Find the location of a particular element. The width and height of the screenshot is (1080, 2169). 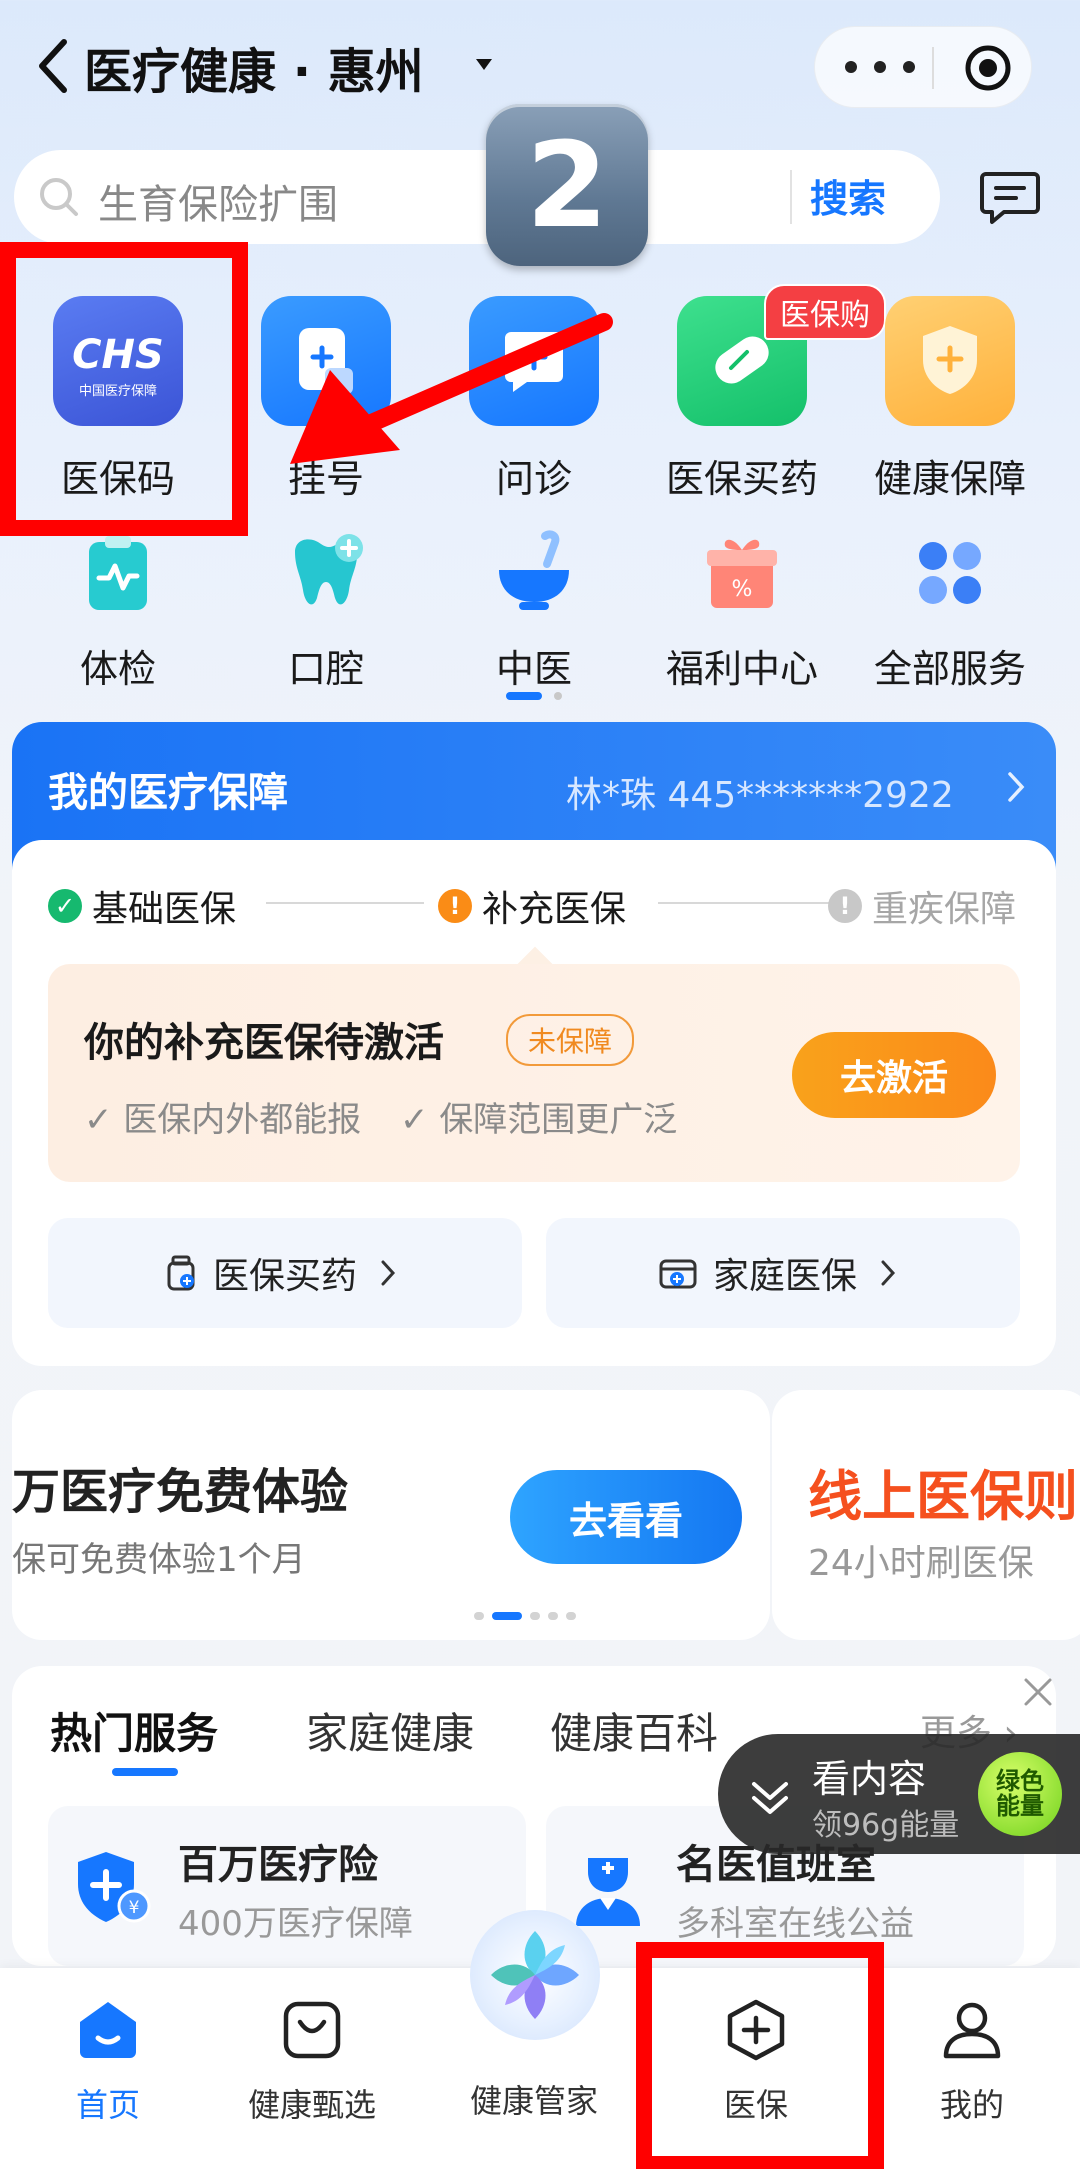

back-arrow-icon is located at coordinates (55, 66).